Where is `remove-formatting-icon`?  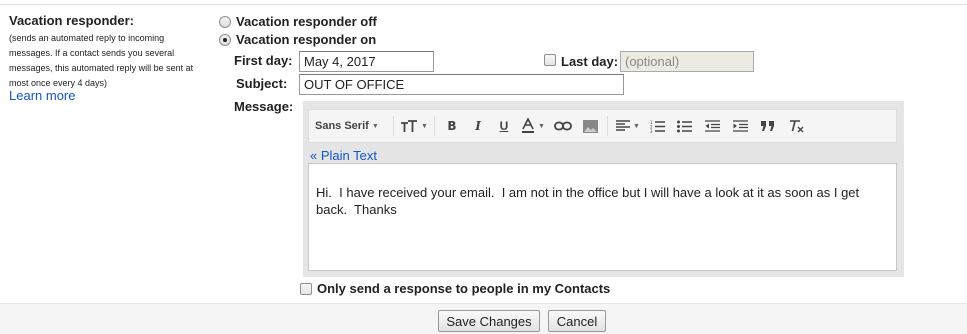 remove-formatting-icon is located at coordinates (796, 125).